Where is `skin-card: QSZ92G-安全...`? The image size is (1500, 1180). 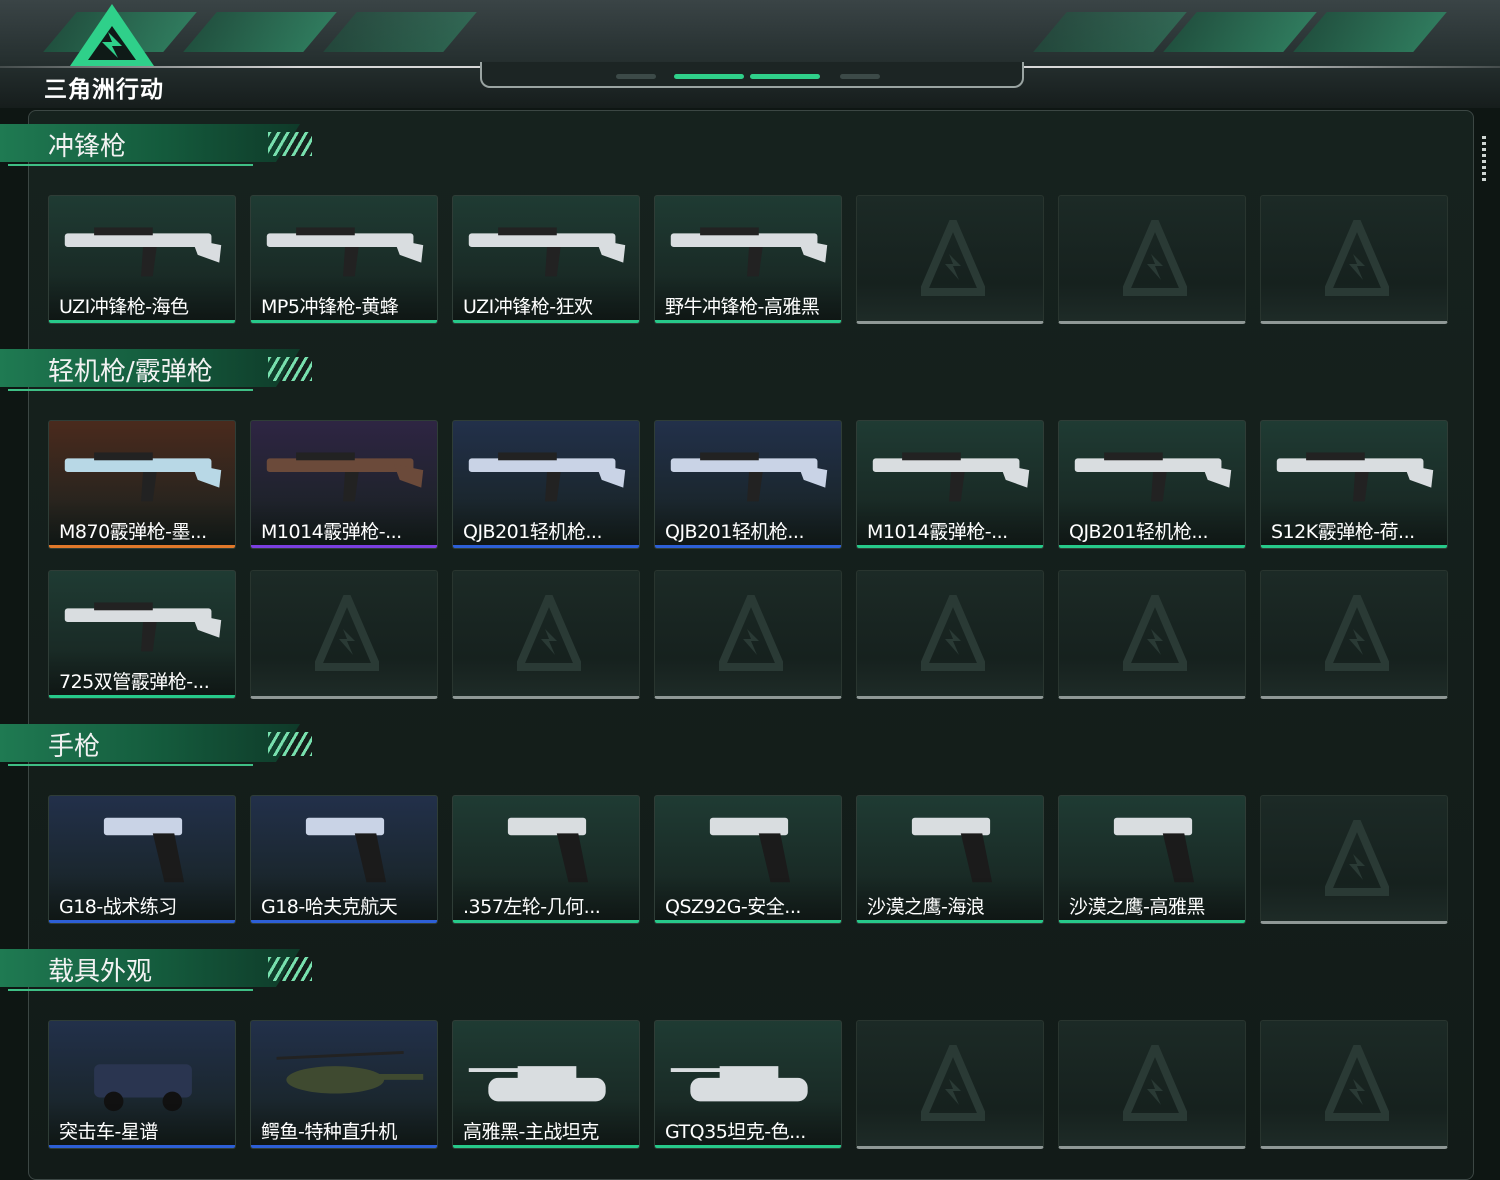 skin-card: QSZ92G-安全... is located at coordinates (748, 859).